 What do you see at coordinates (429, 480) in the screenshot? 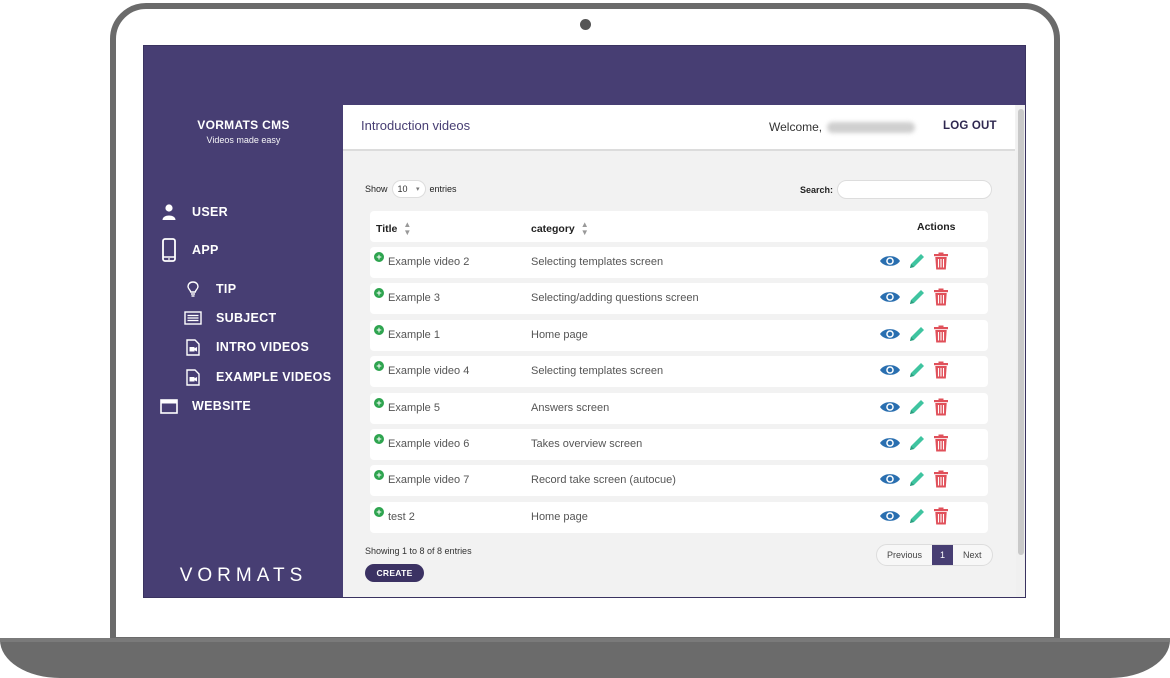
I see `row-title: Example video 7` at bounding box center [429, 480].